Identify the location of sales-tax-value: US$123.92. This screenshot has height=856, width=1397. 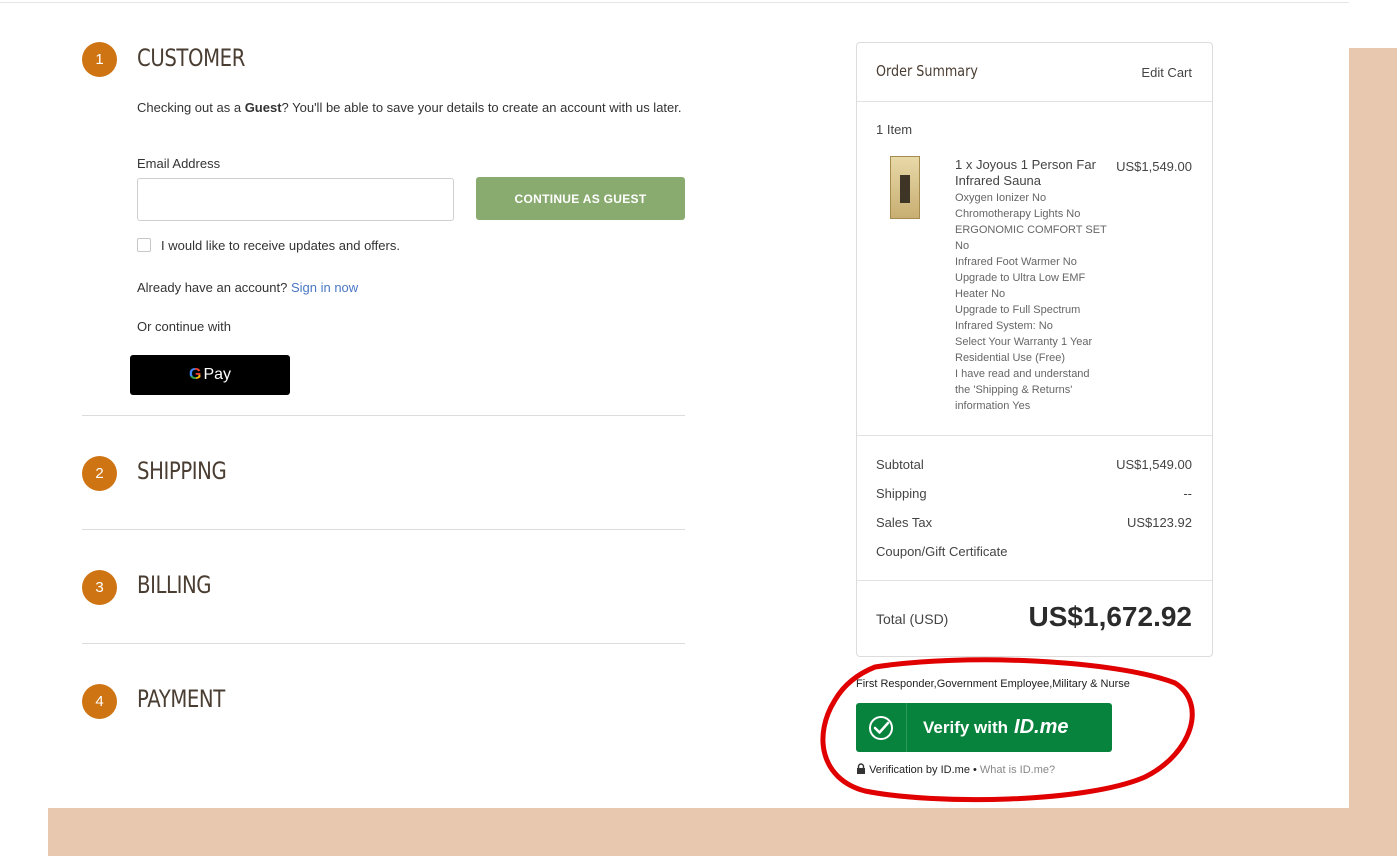
(1159, 522).